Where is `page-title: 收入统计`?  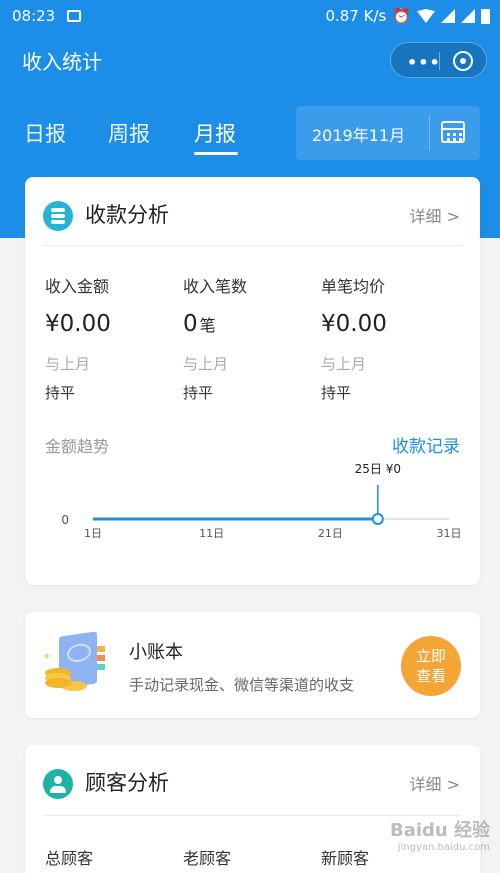
page-title: 收入统计 is located at coordinates (62, 62).